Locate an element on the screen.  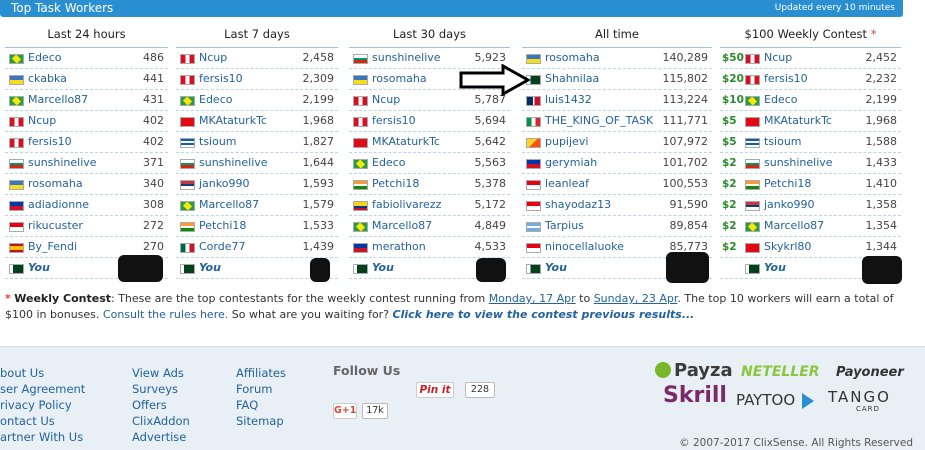
worker-name: Skykrl80 is located at coordinates (787, 247).